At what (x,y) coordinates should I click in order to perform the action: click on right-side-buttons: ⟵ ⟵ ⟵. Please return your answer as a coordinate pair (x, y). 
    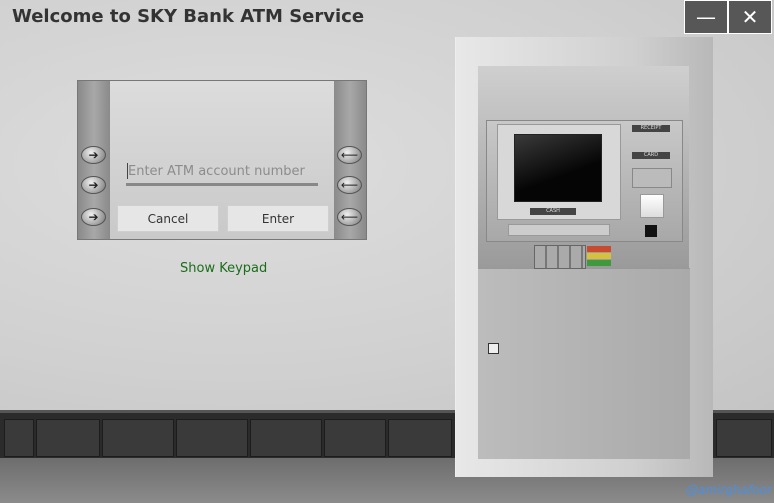
    Looking at the image, I should click on (350, 160).